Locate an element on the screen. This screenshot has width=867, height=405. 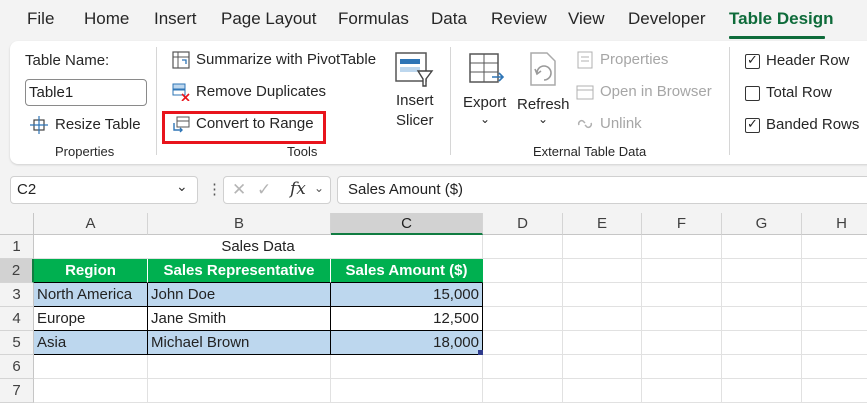
tab-home: Home is located at coordinates (106, 19).